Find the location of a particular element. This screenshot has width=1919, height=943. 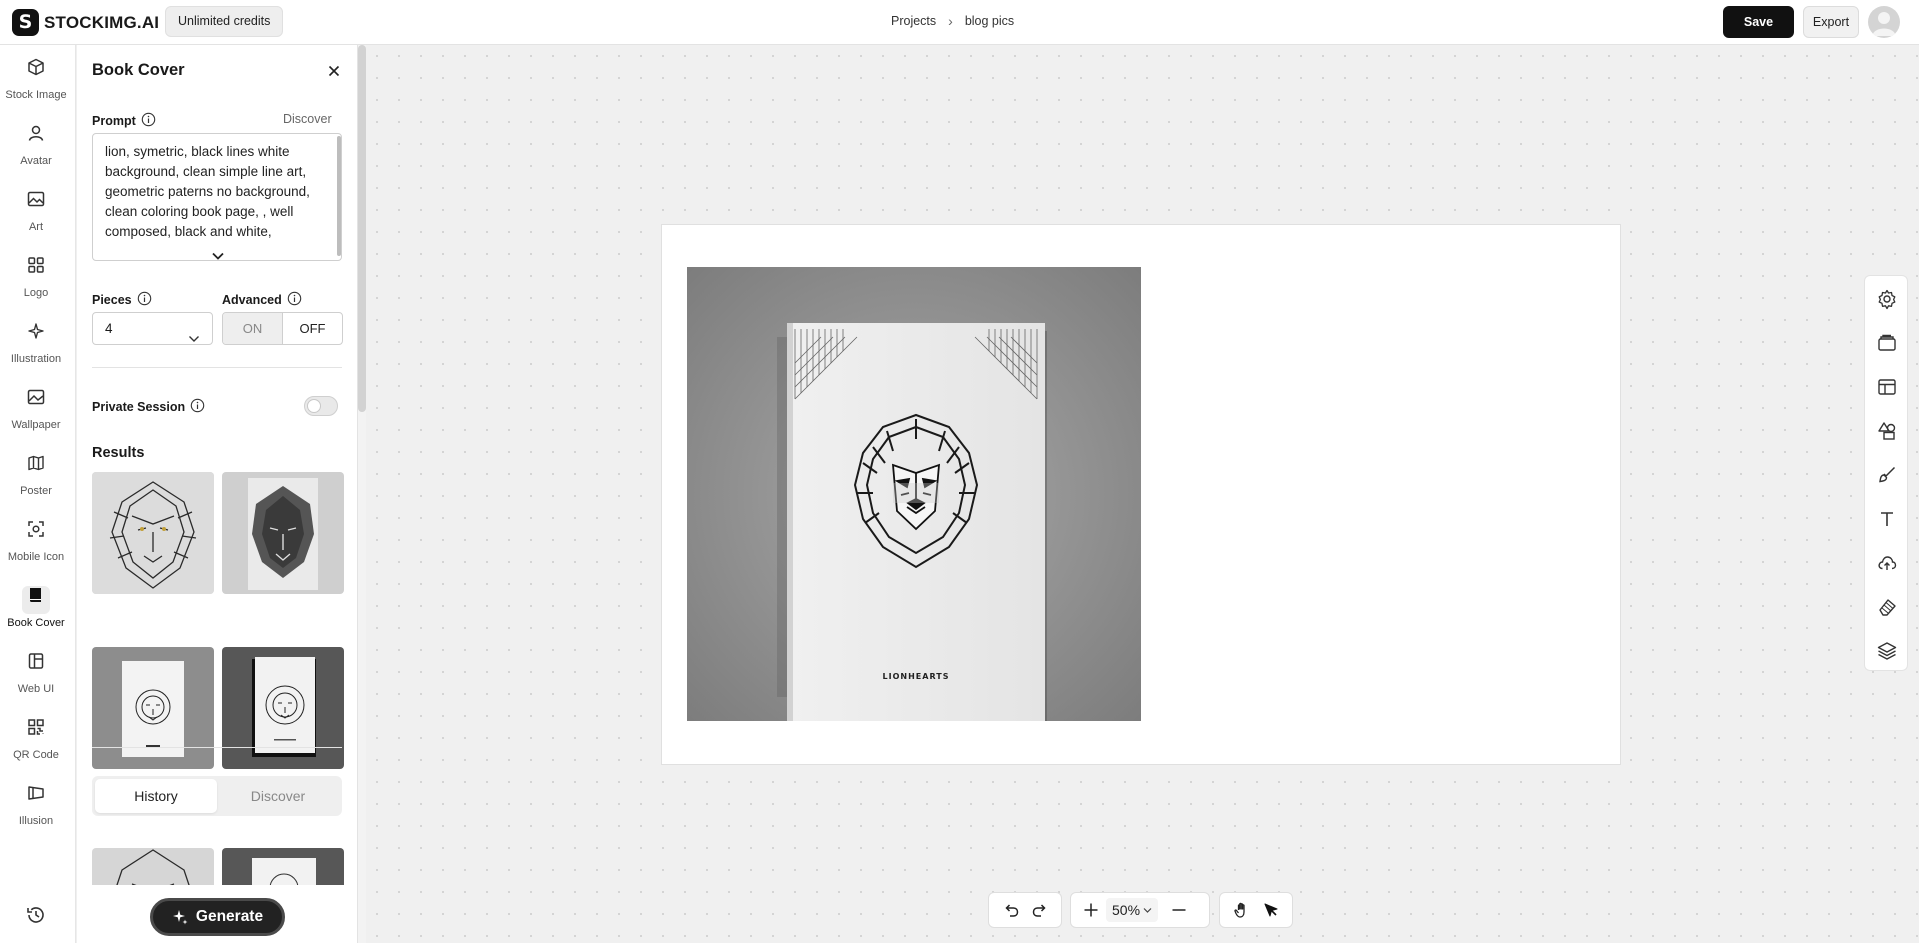

rail-item-art: Art is located at coordinates (36, 214).